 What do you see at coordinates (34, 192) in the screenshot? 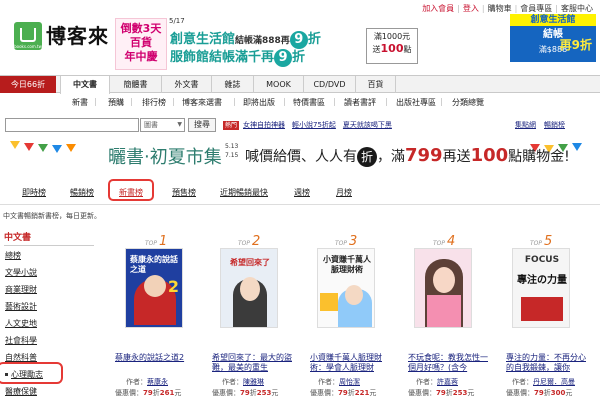
I see `tab-realtime: 即時榜` at bounding box center [34, 192].